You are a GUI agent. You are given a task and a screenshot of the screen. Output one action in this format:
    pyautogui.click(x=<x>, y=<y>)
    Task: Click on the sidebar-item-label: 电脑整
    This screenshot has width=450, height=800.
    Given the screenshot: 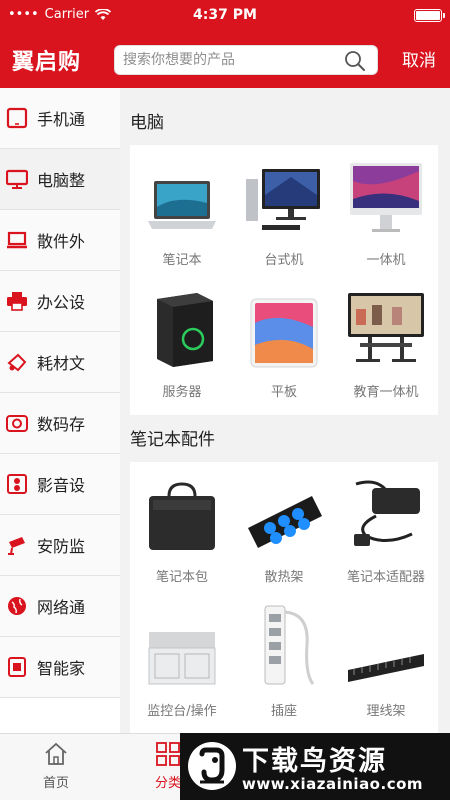 What is the action you would take?
    pyautogui.click(x=61, y=180)
    